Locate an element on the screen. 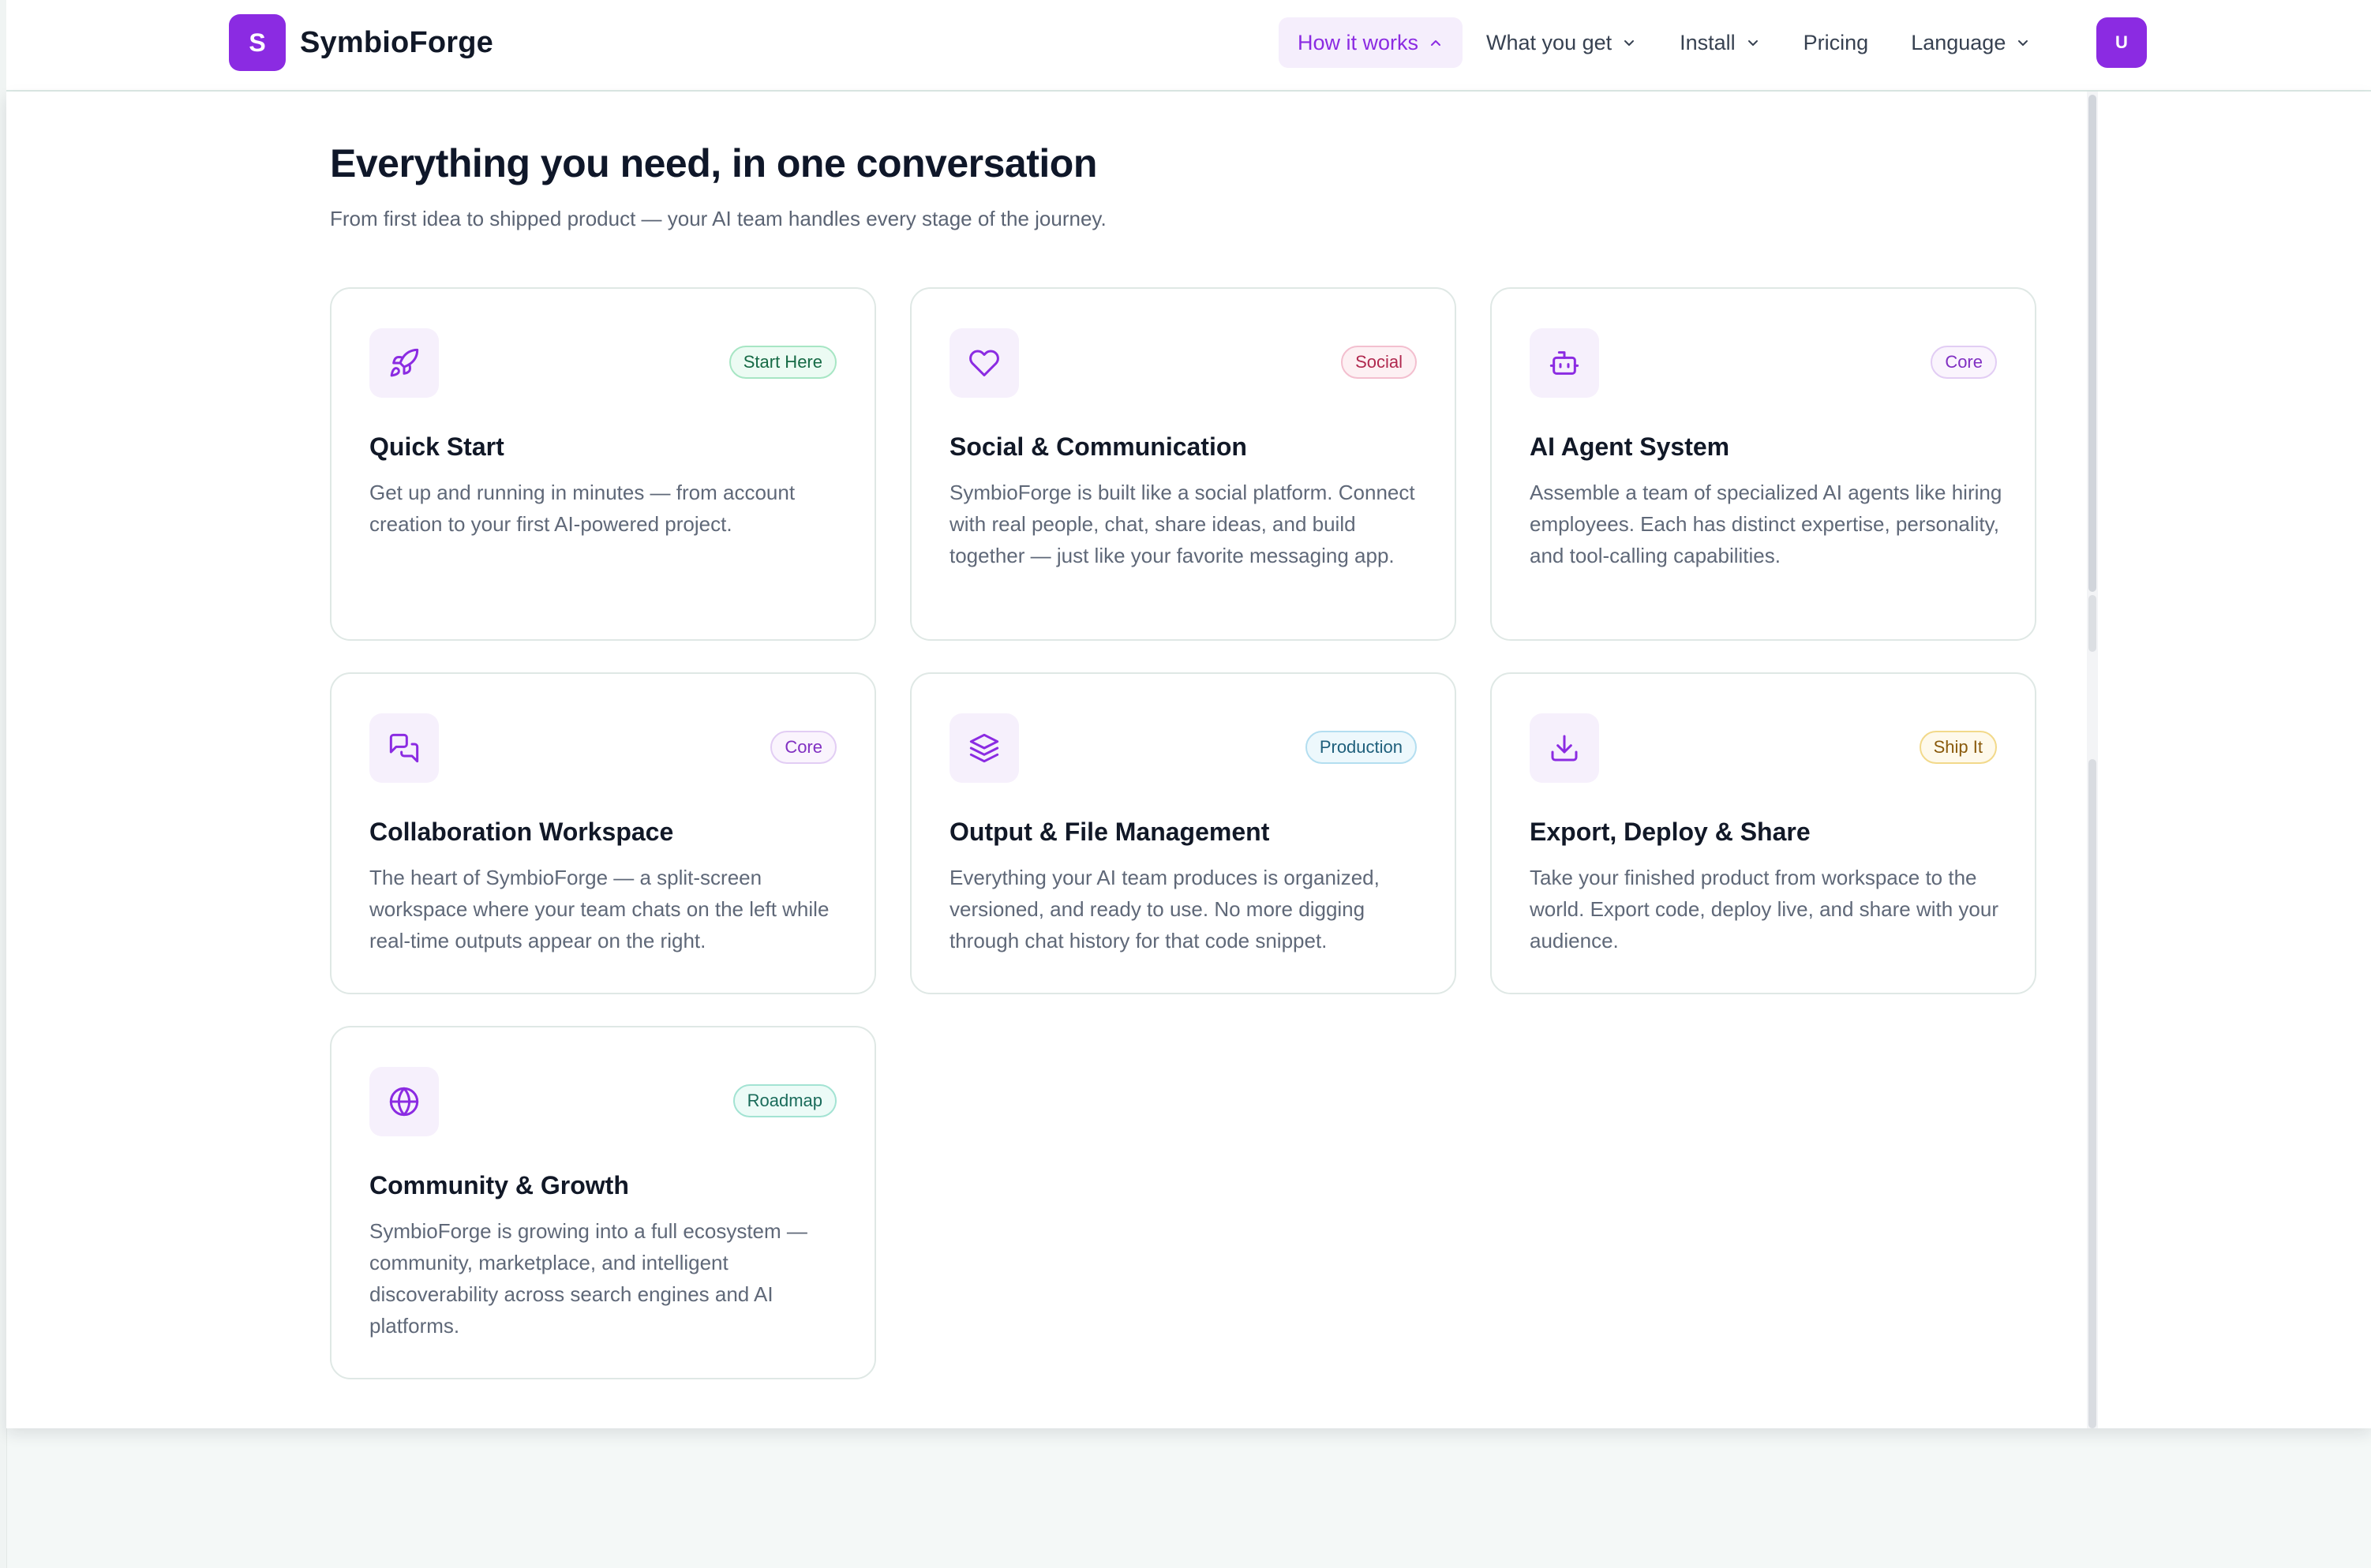  nav-item-label: Install is located at coordinates (1708, 42).